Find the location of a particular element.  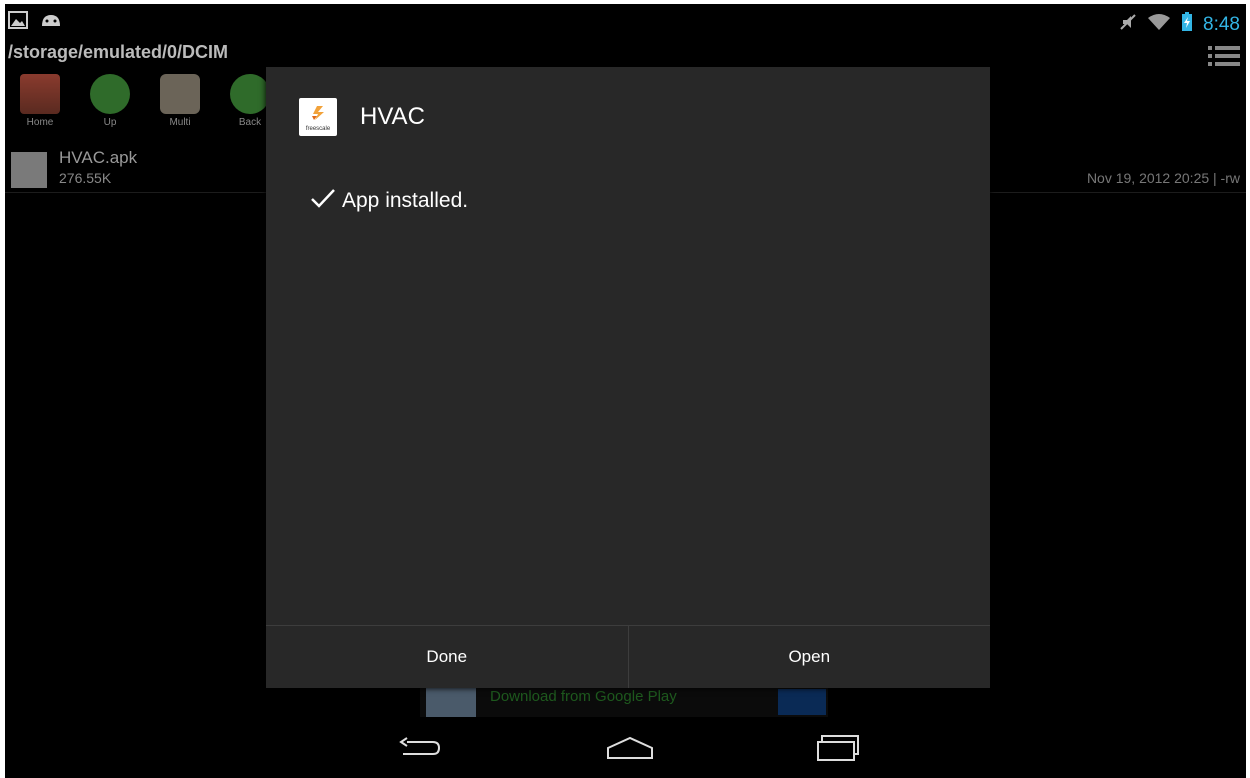

multi-button: Multi is located at coordinates (180, 101).